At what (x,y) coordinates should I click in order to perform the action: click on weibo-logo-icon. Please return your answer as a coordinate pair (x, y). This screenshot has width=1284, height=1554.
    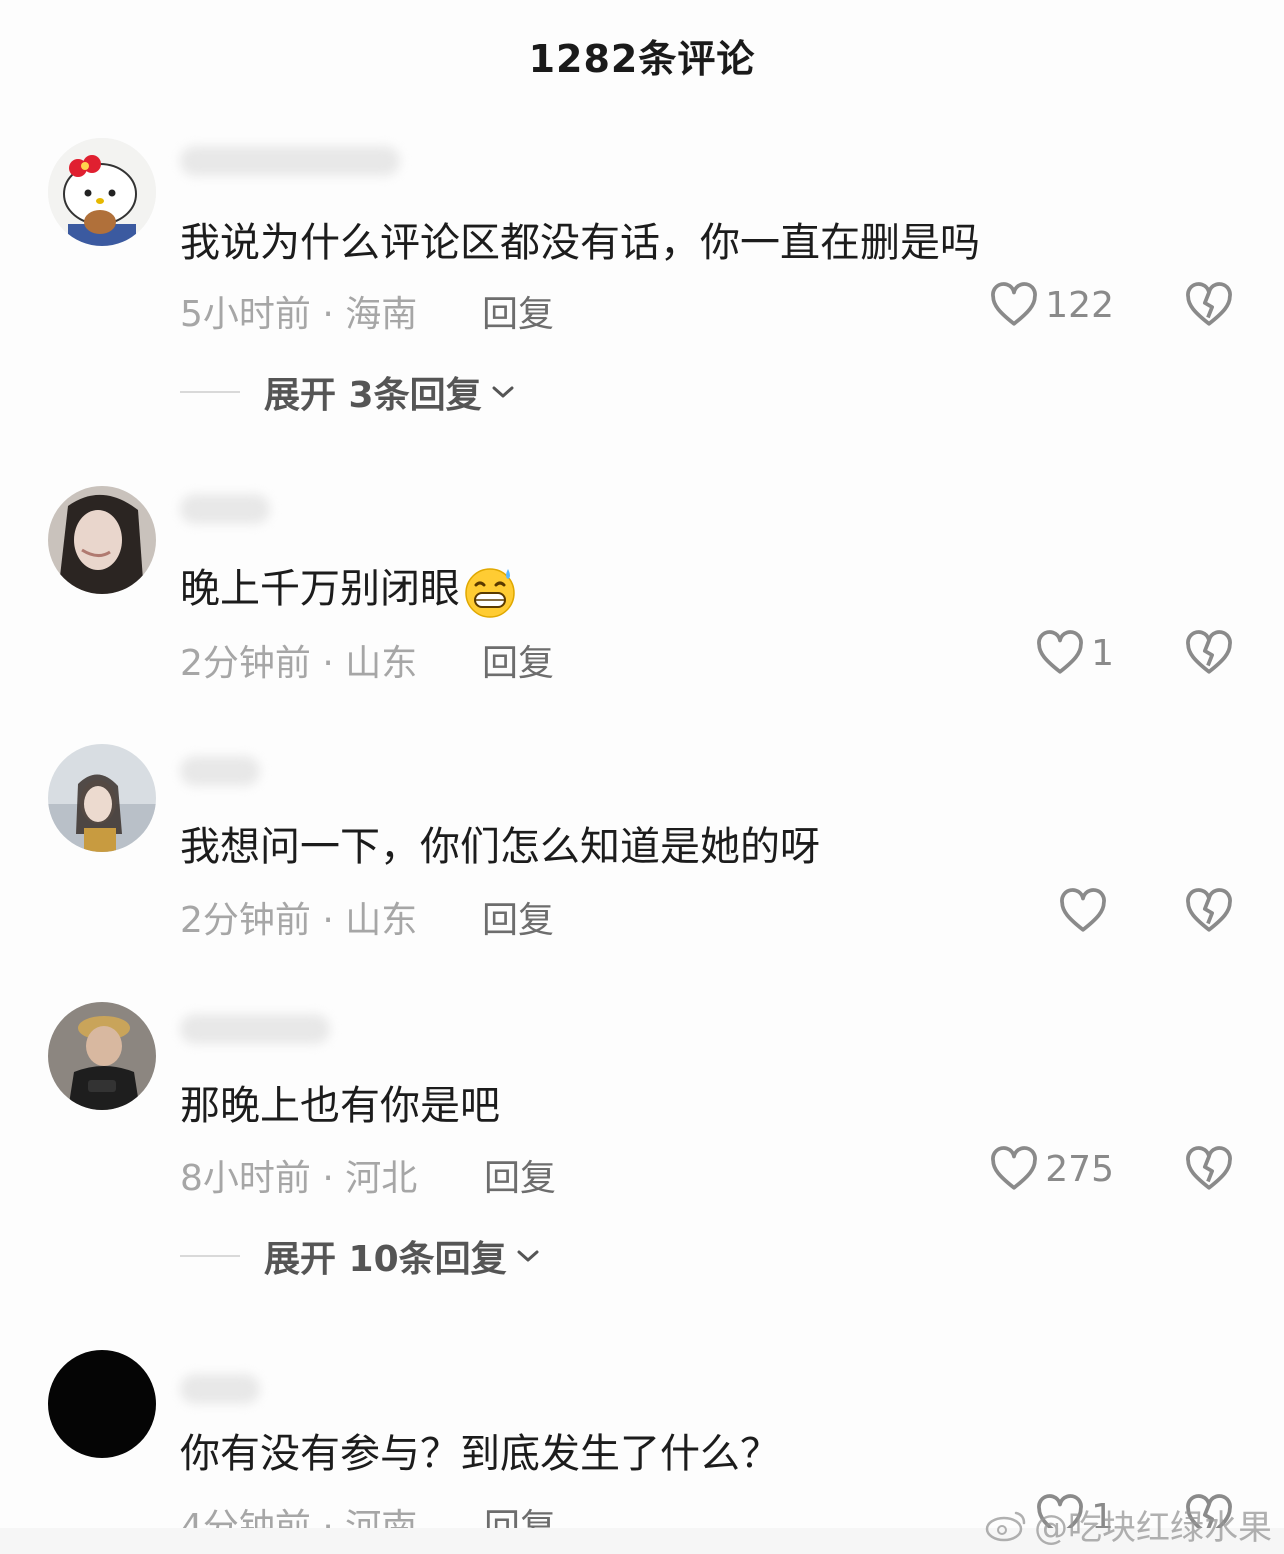
    Looking at the image, I should click on (1005, 1526).